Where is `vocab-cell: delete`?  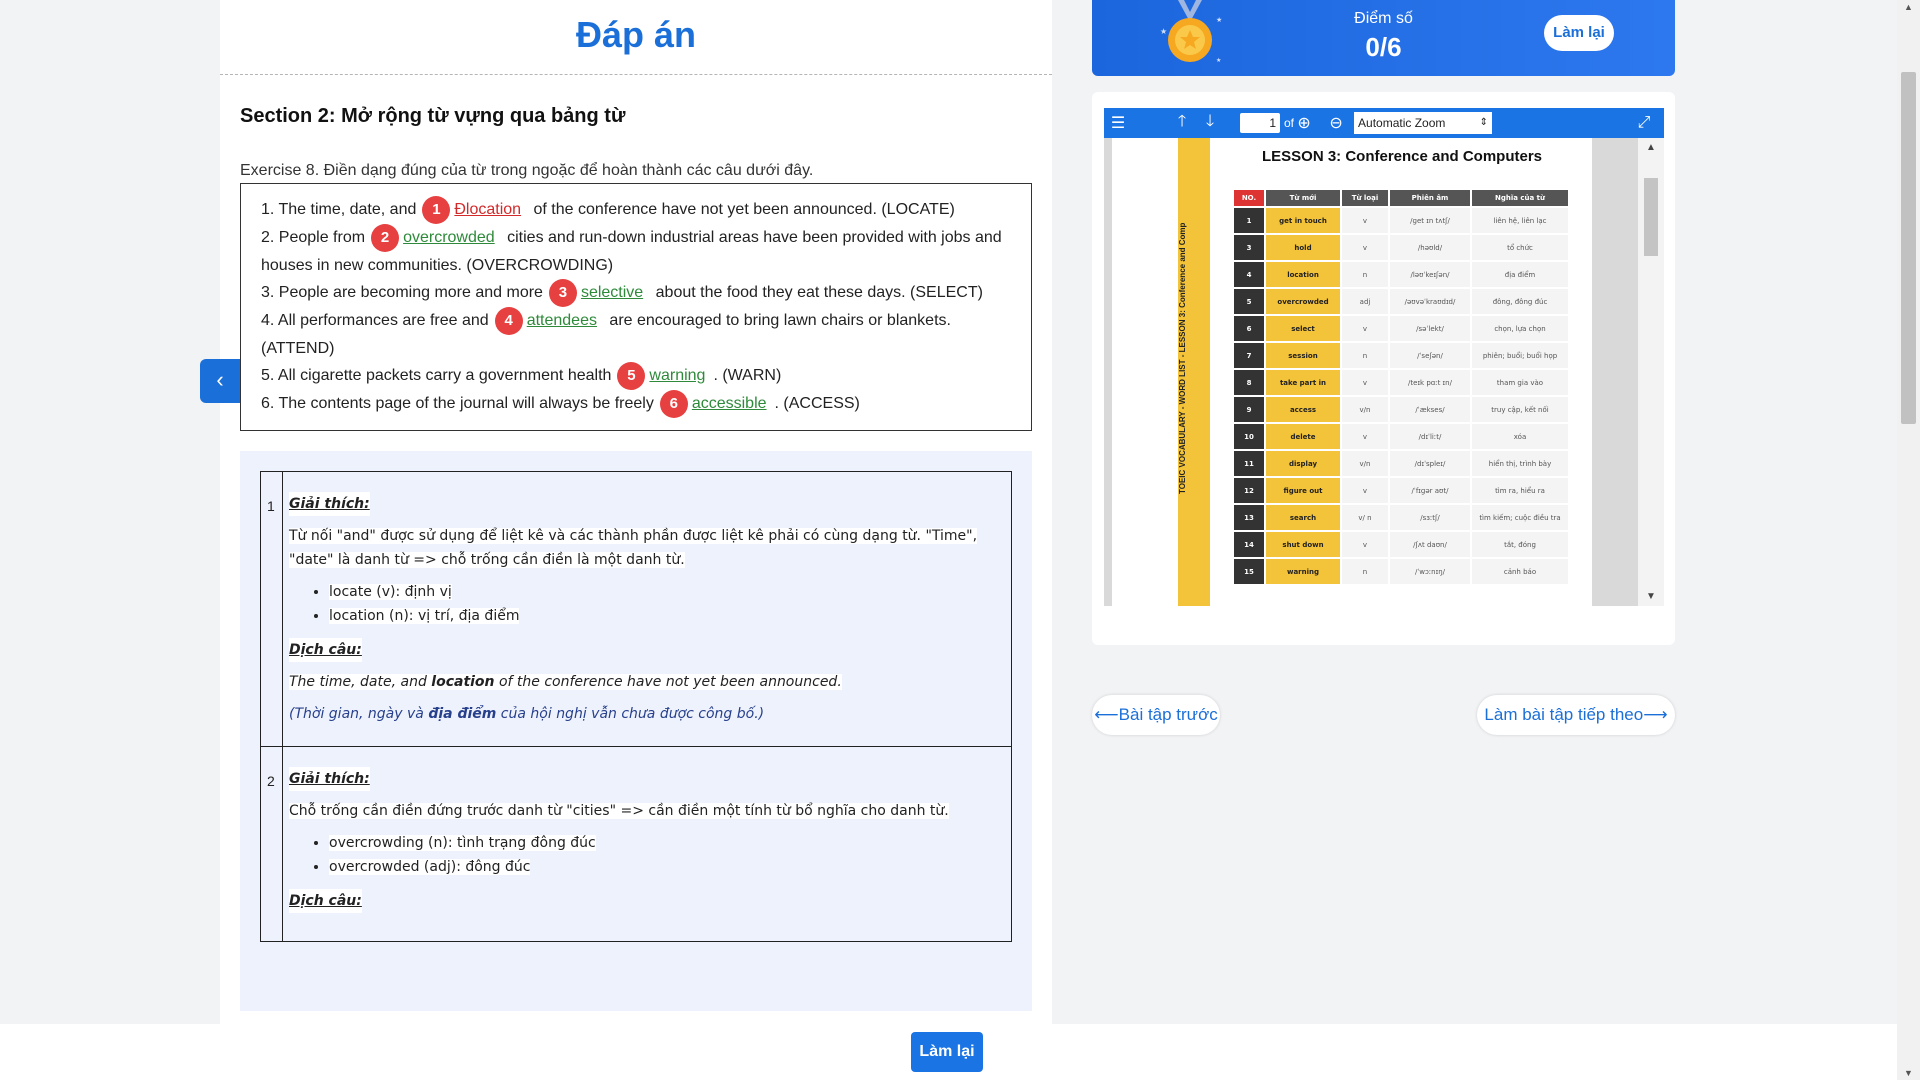
vocab-cell: delete is located at coordinates (1303, 436).